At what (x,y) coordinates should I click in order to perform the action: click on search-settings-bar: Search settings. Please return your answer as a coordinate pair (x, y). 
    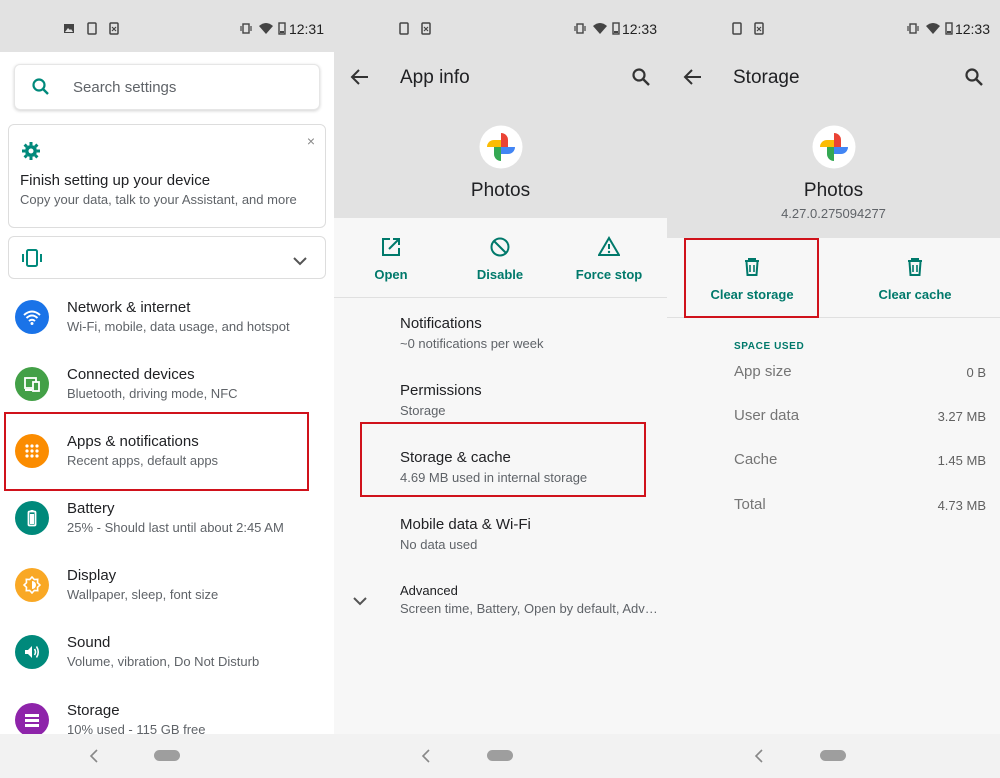
    Looking at the image, I should click on (167, 87).